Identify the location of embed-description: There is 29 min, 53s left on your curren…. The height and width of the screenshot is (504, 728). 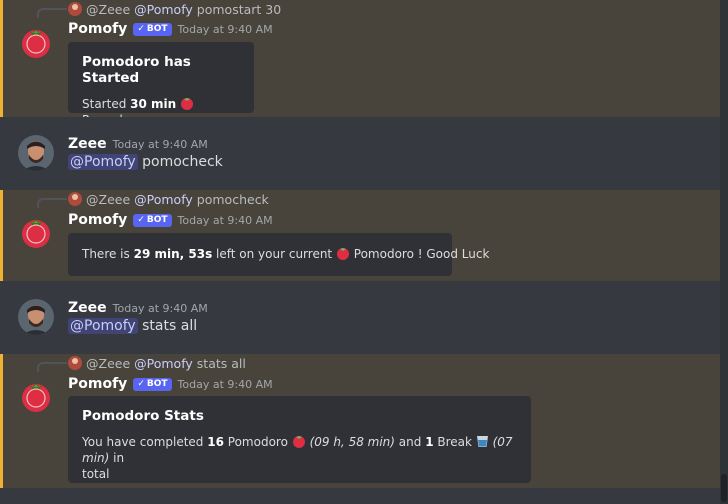
(286, 254).